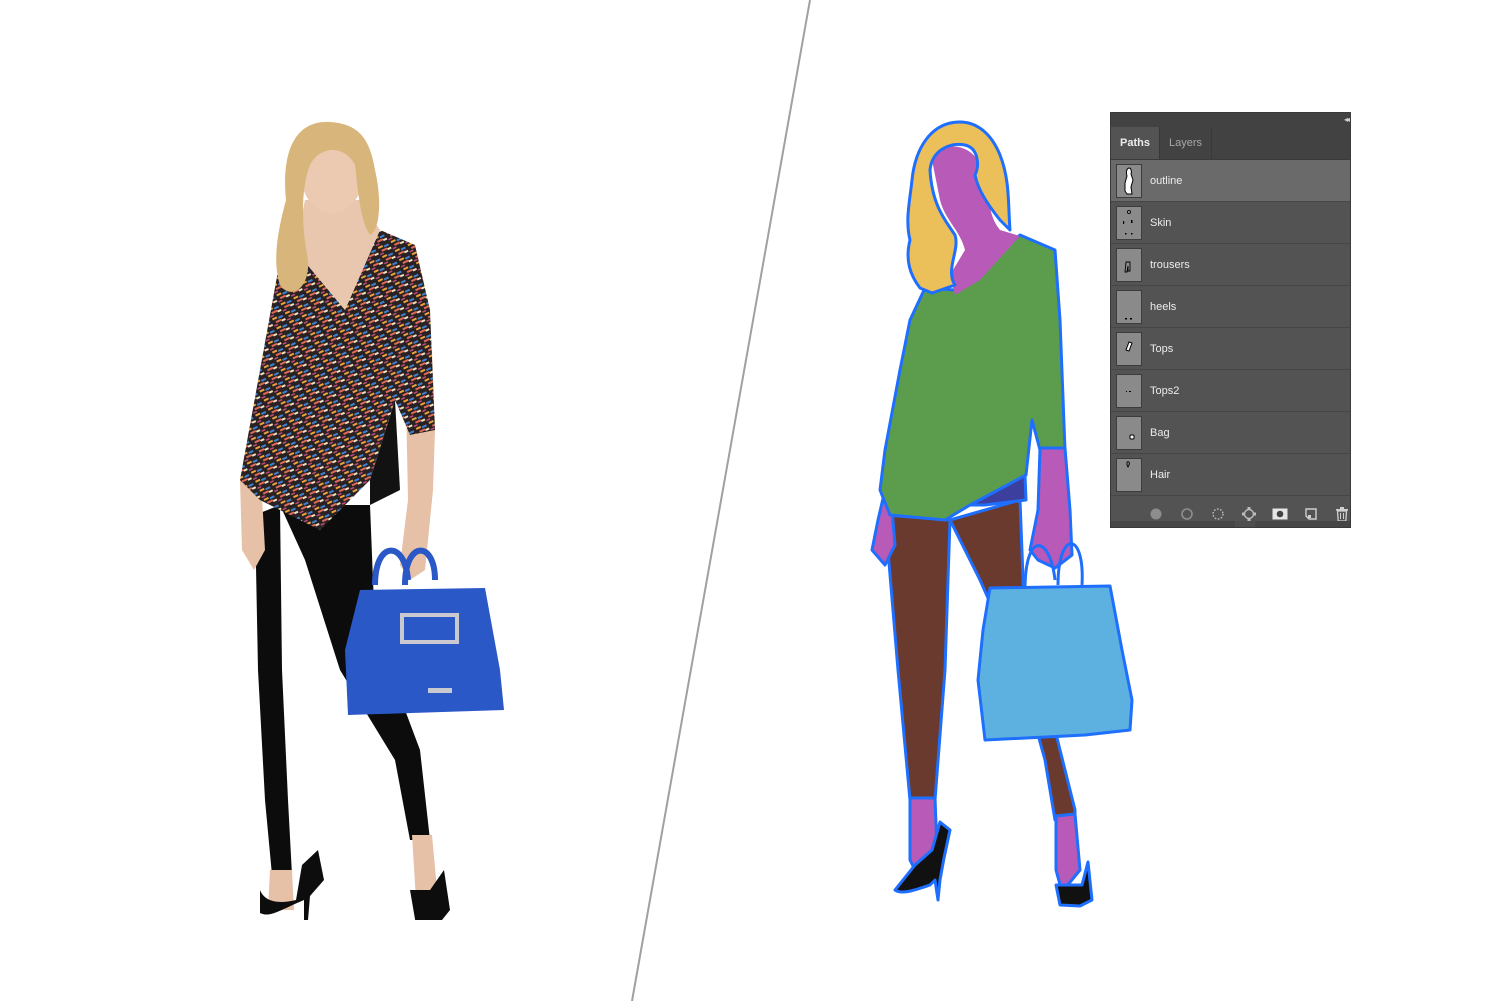  I want to click on path-row-skin: Skin, so click(1230, 223).